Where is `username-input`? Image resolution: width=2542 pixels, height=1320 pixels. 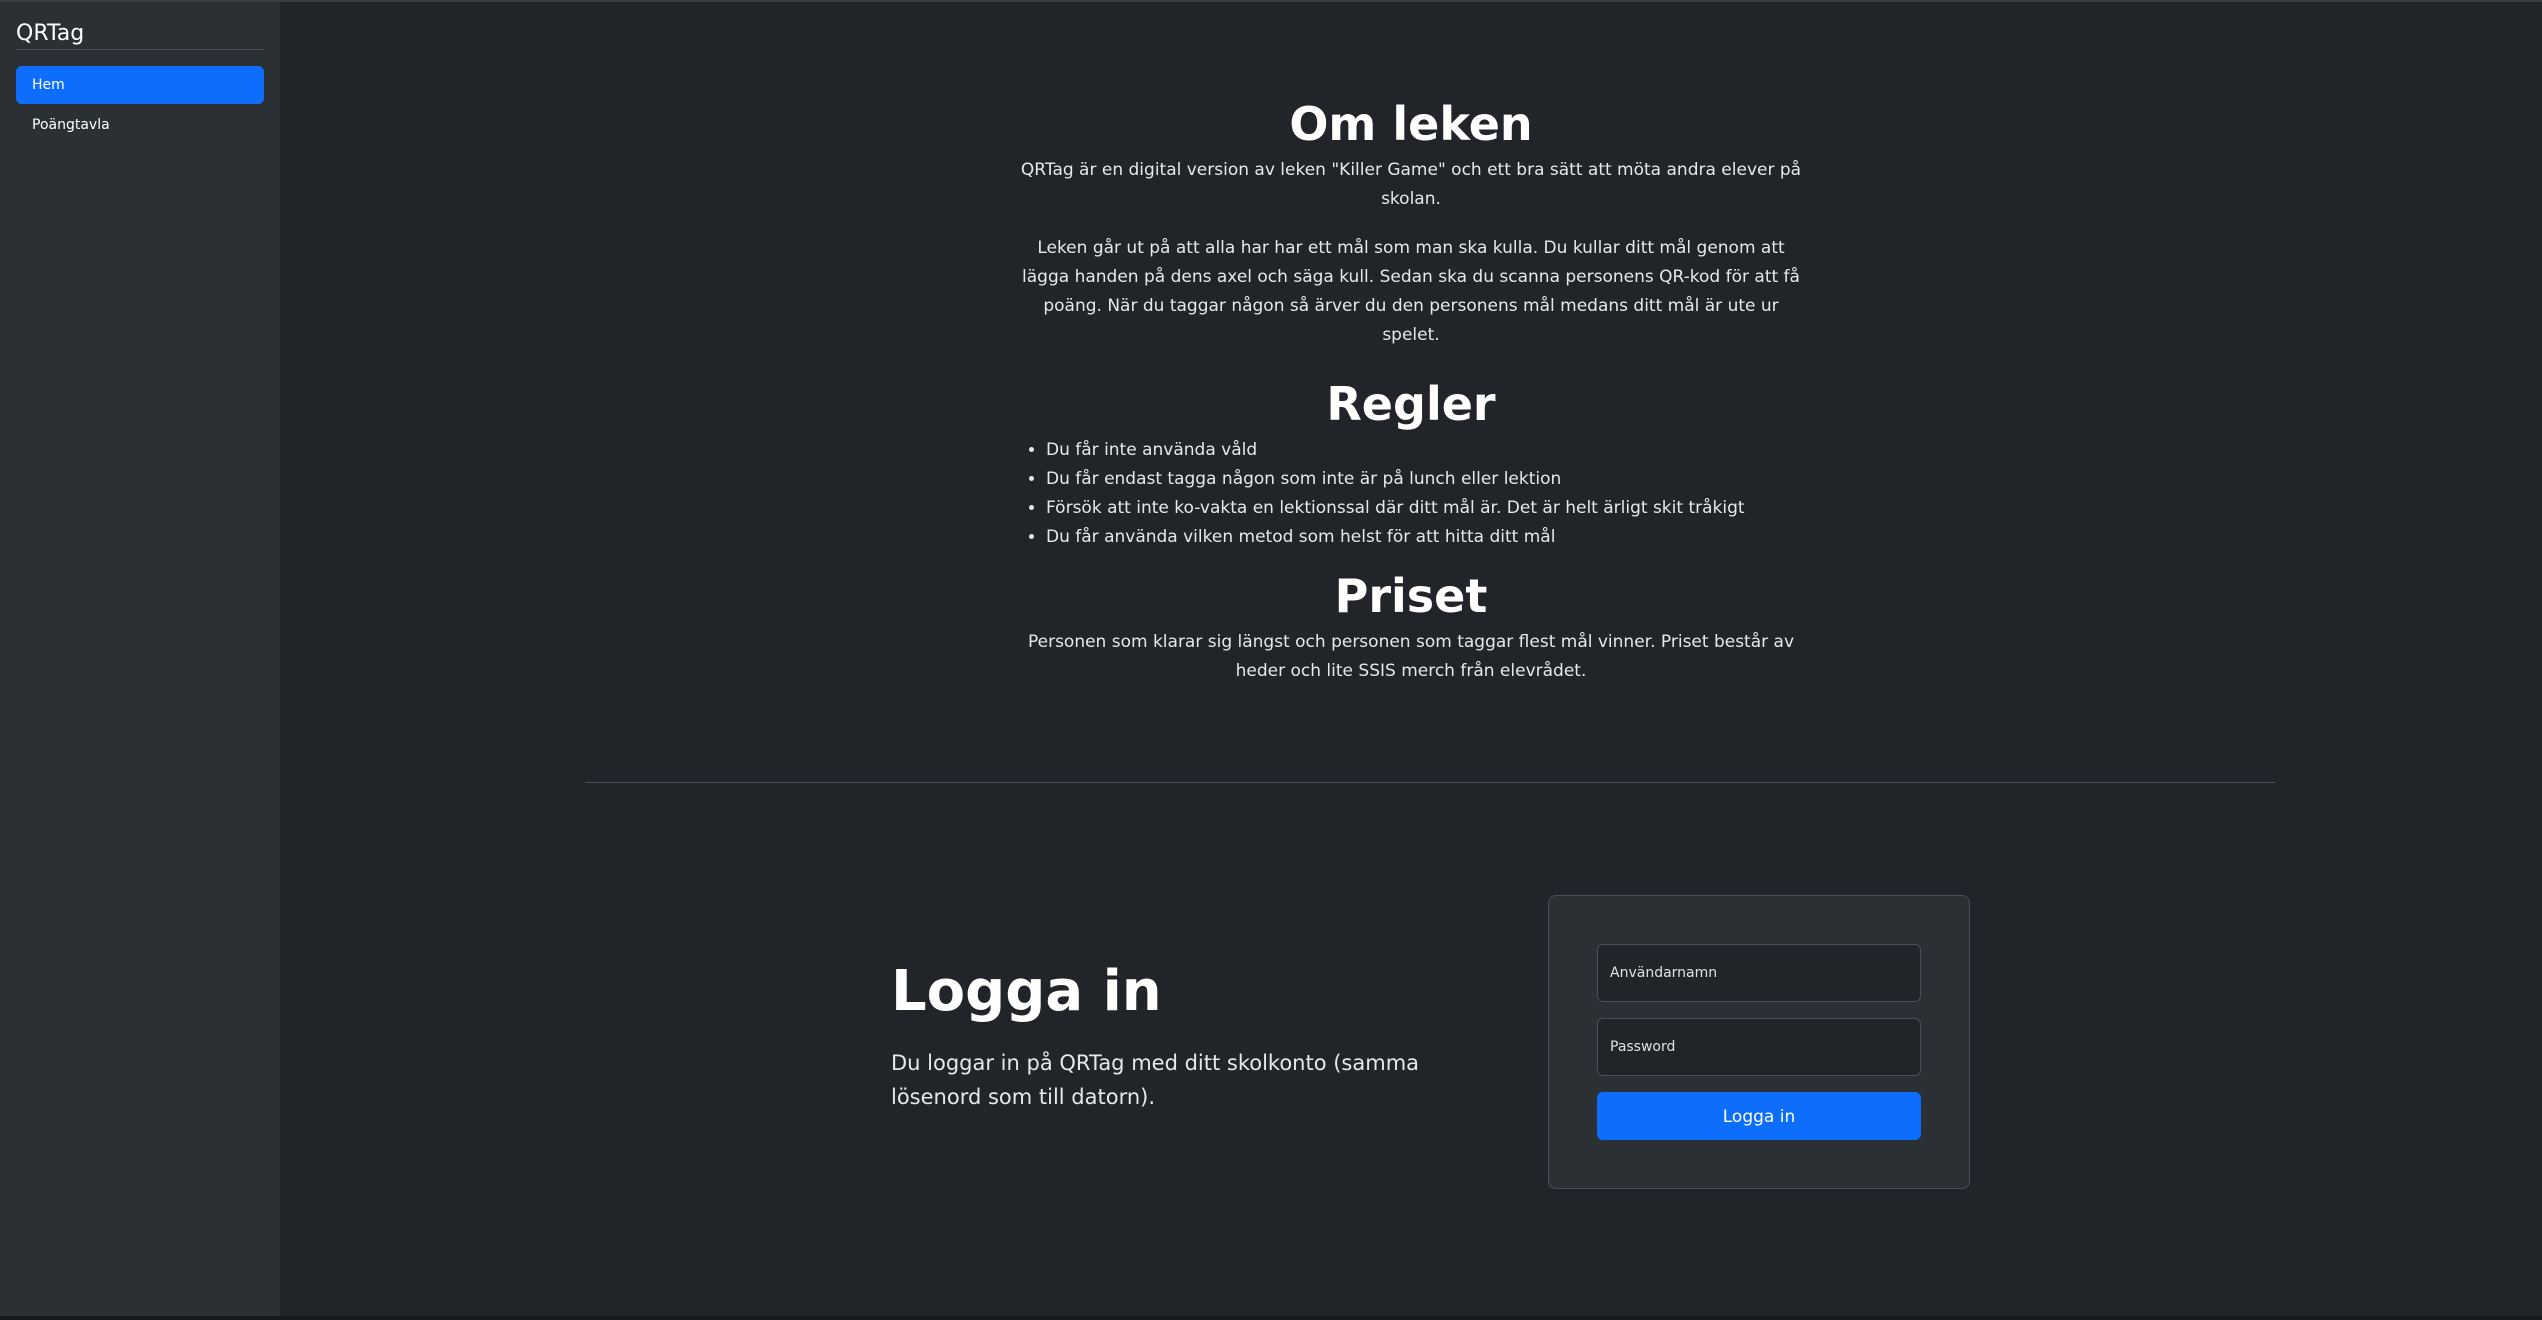 username-input is located at coordinates (1759, 973).